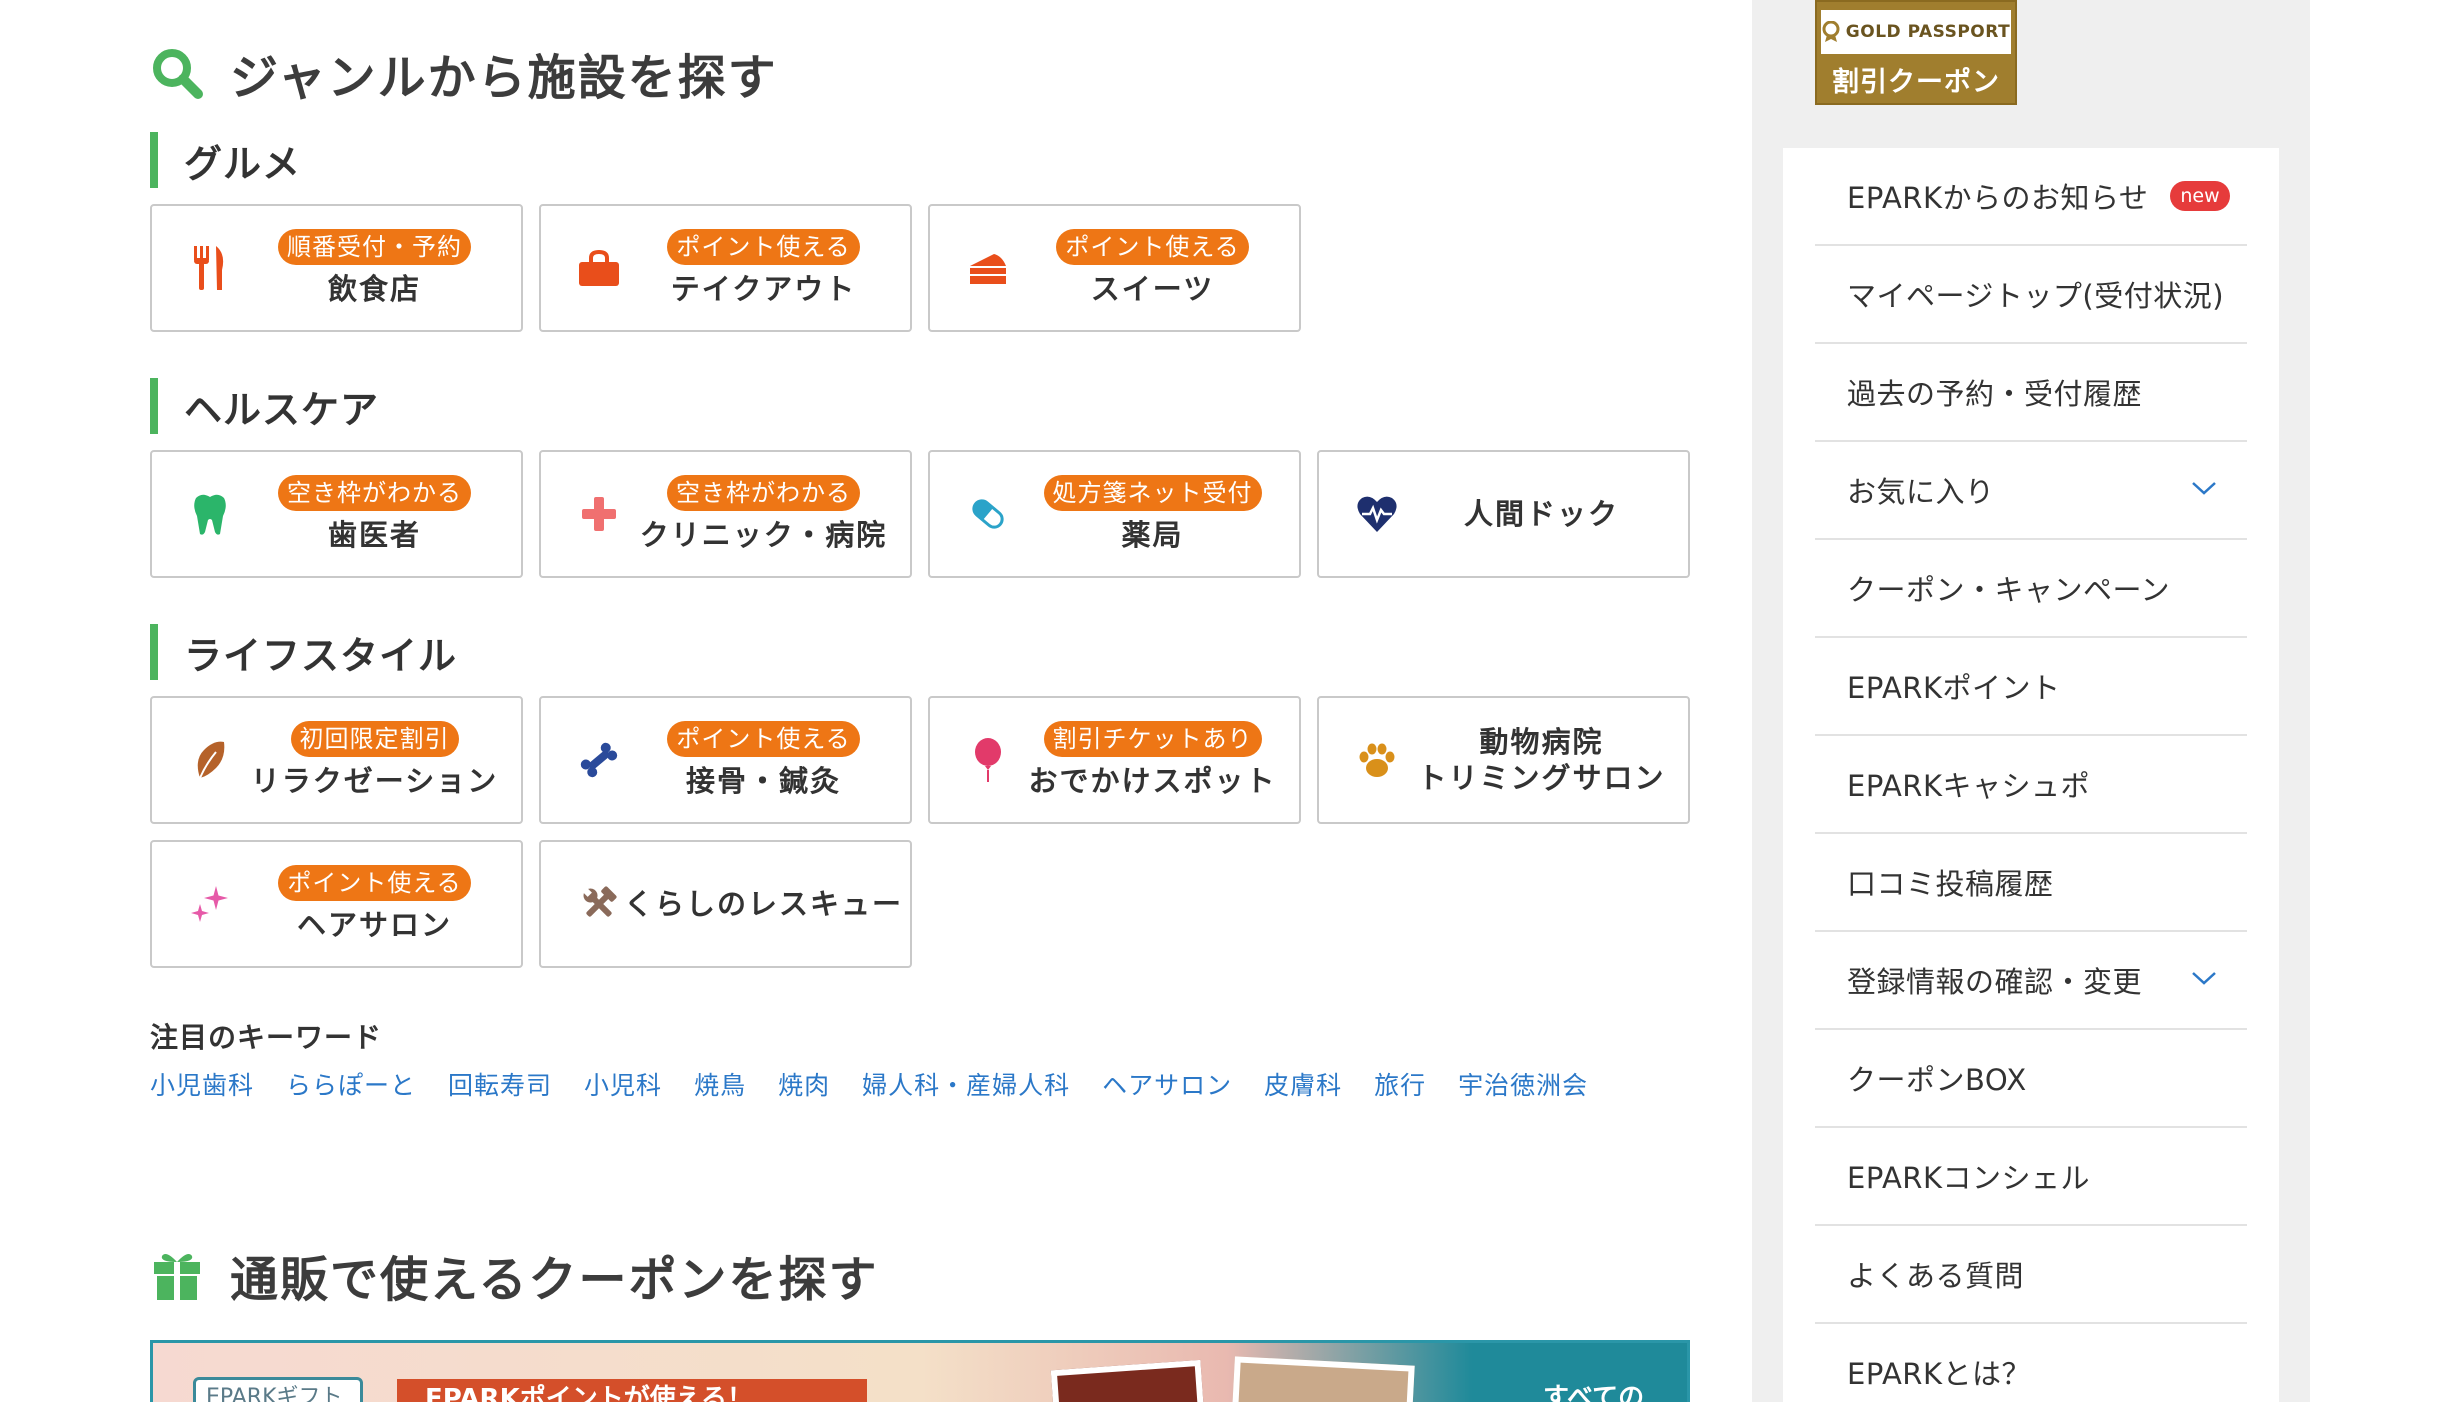 The height and width of the screenshot is (1402, 2450). What do you see at coordinates (725, 514) in the screenshot?
I see `genre-card-clinic: 空き枠がわかる クリニック・病院` at bounding box center [725, 514].